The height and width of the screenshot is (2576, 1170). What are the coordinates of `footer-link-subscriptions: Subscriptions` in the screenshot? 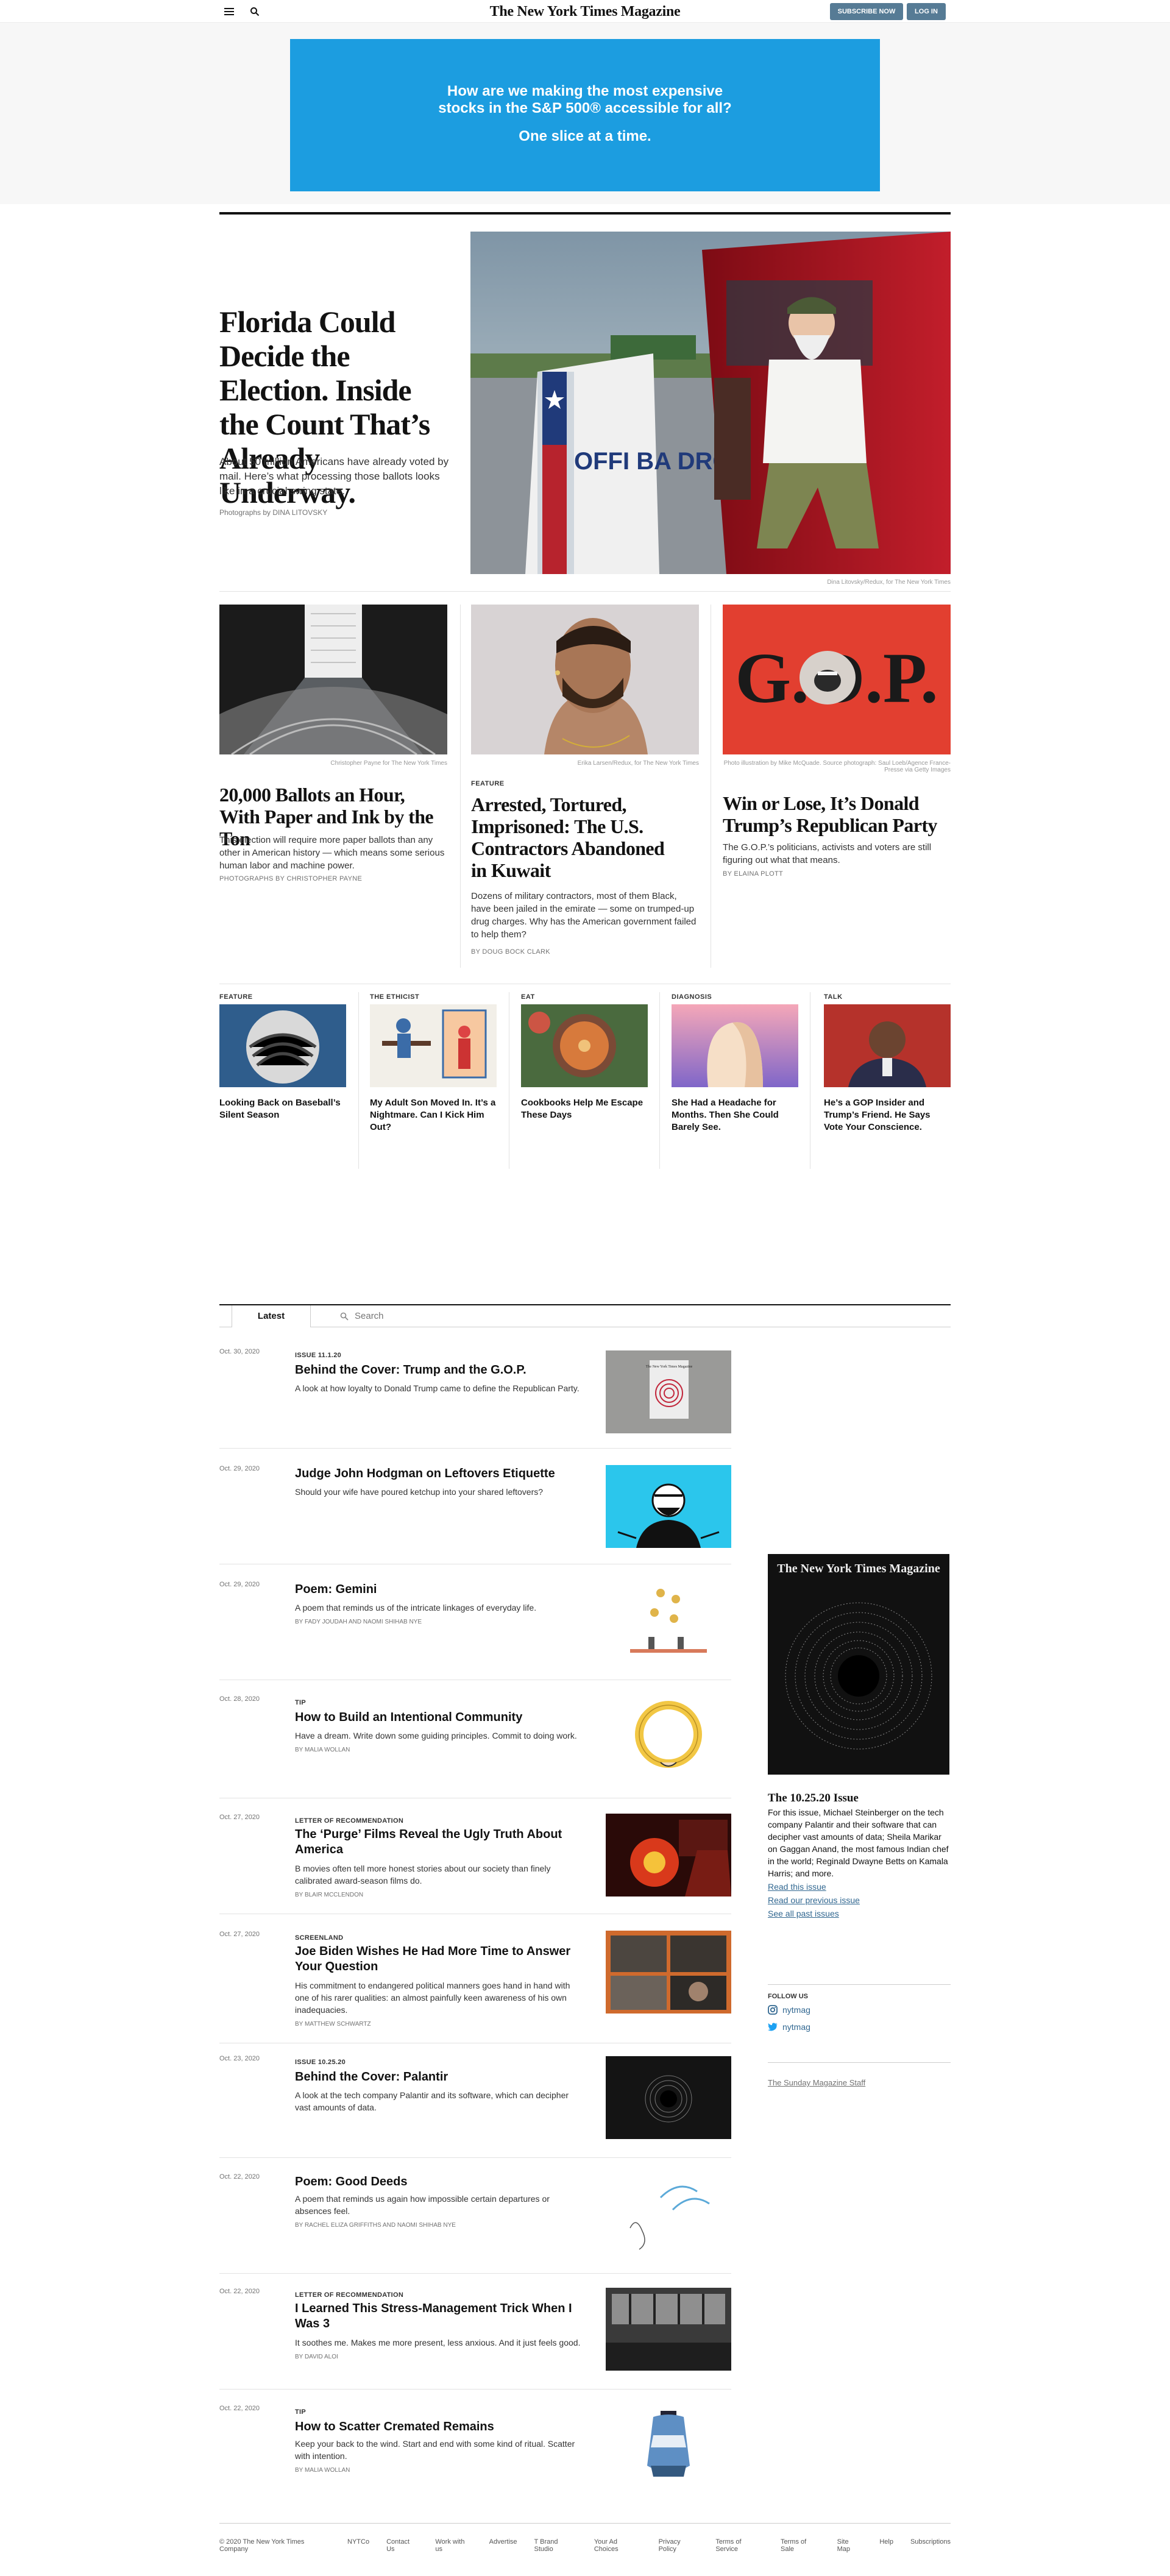 It's located at (930, 2545).